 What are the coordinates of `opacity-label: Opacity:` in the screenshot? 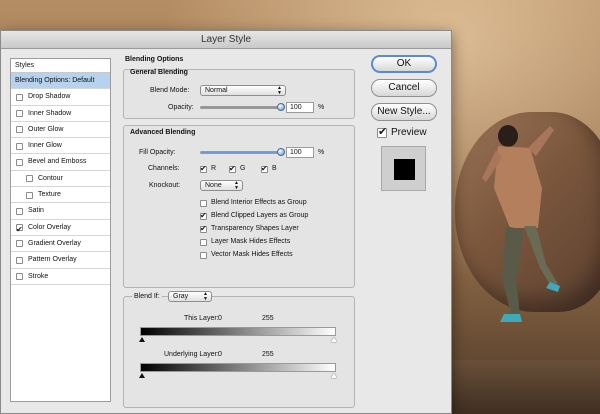 It's located at (181, 107).